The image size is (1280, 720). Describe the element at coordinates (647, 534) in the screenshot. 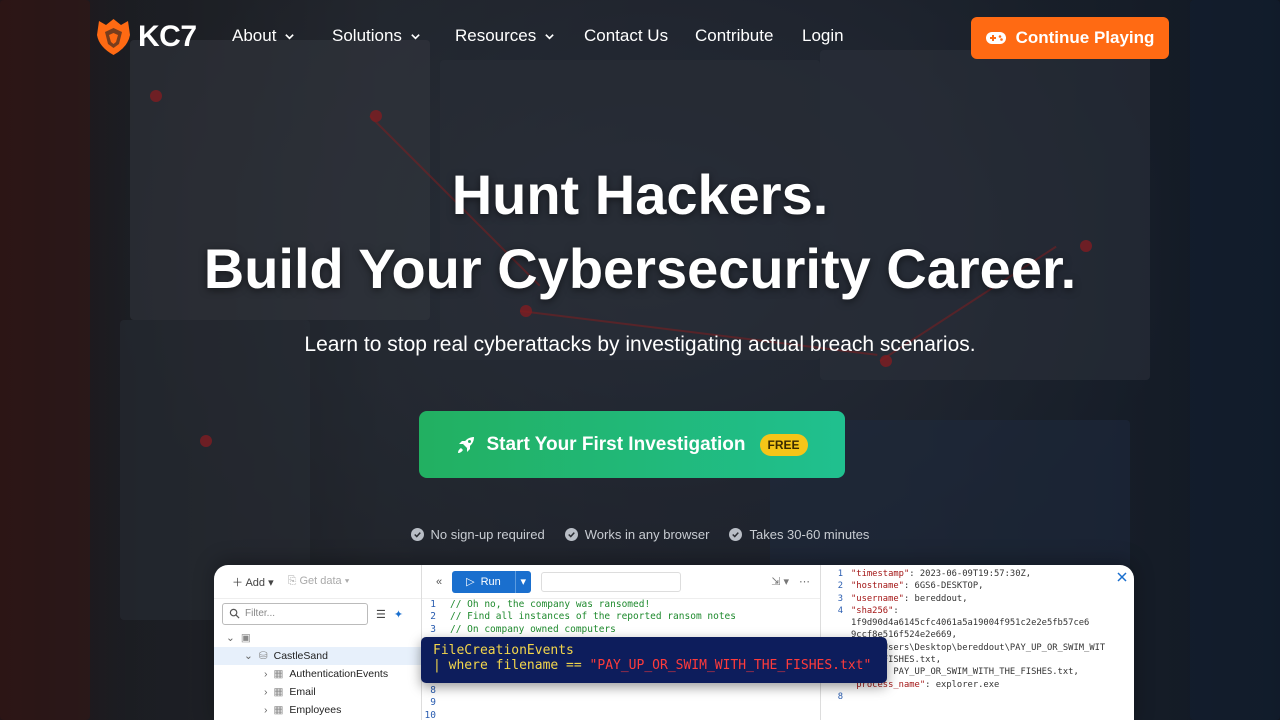

I see `perk-label: Works in any browser` at that location.